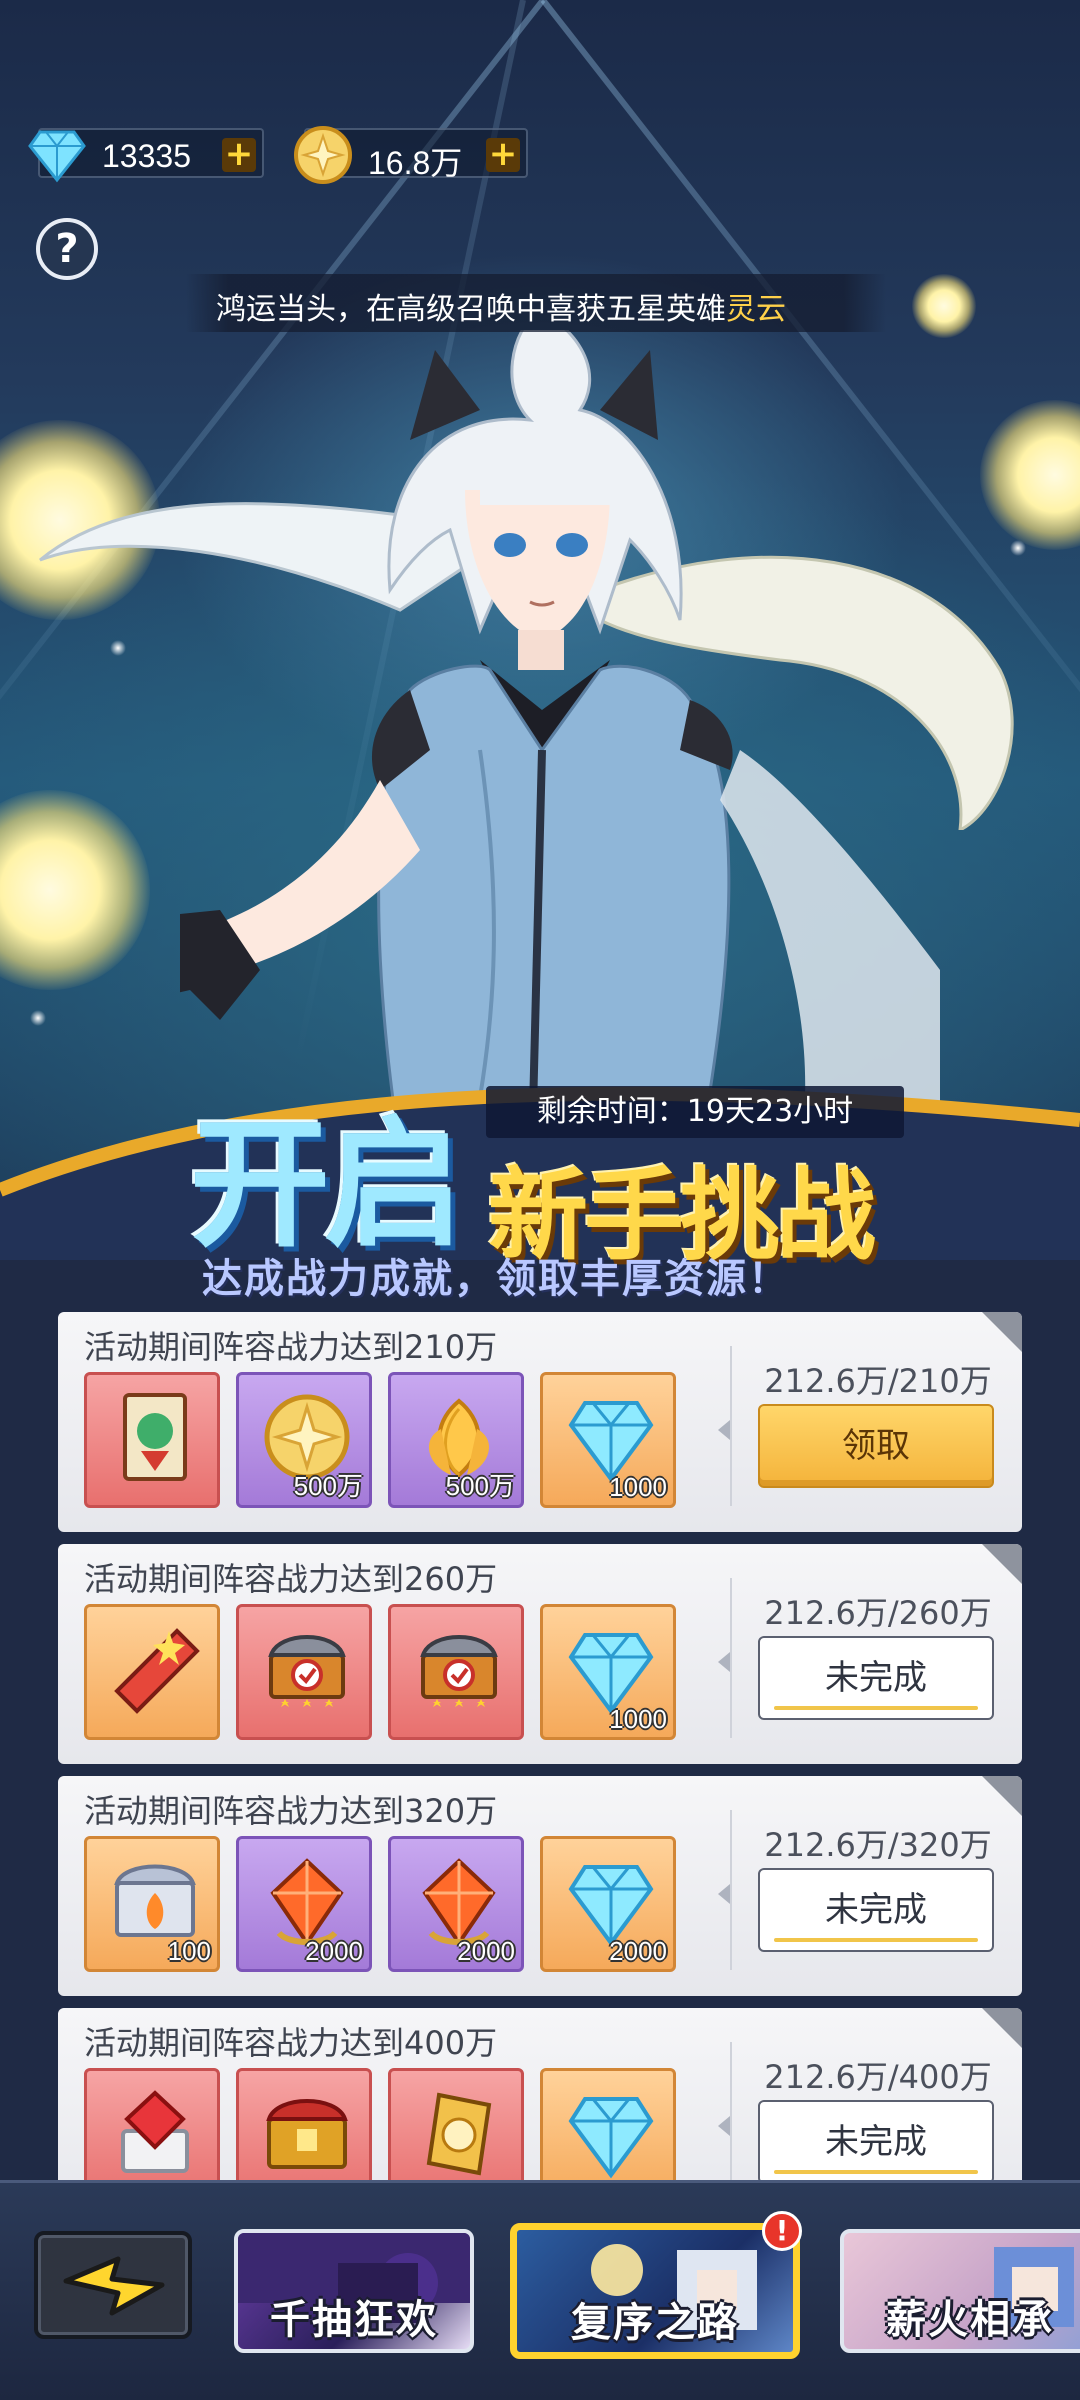  I want to click on tab-label: 复序之路, so click(655, 2323).